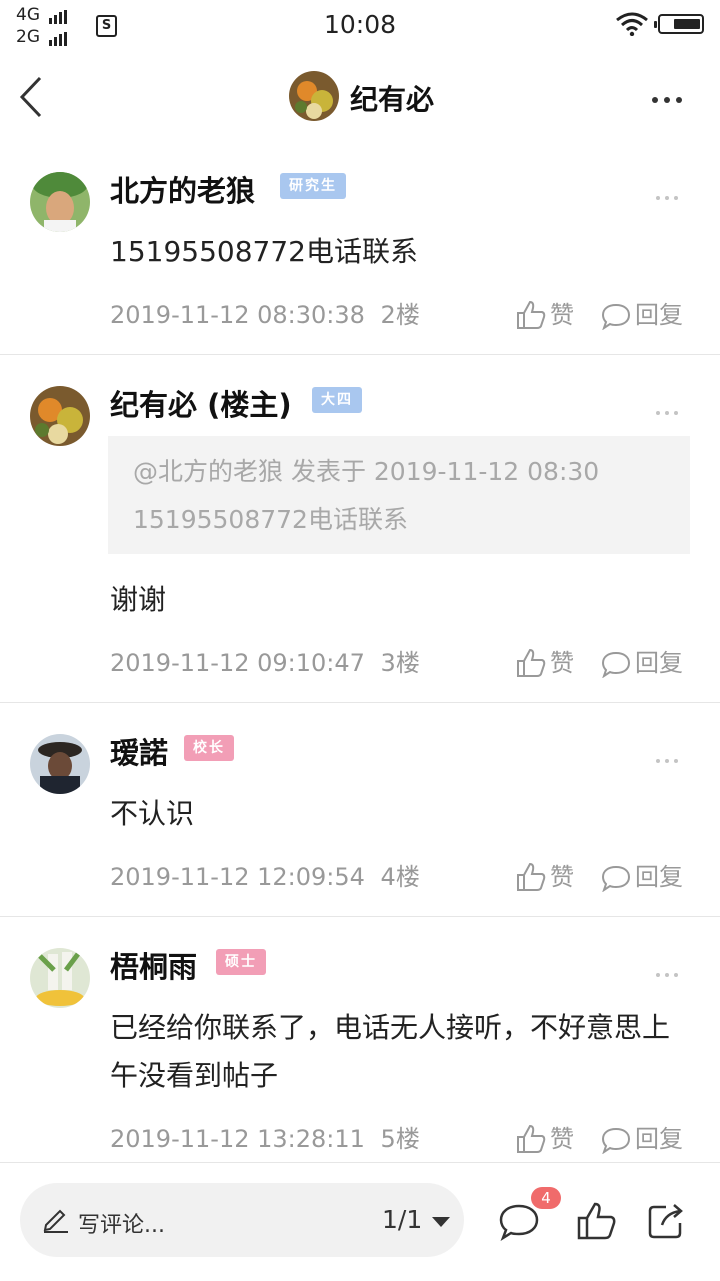 The height and width of the screenshot is (1281, 720). I want to click on clock: 10:08, so click(360, 24).